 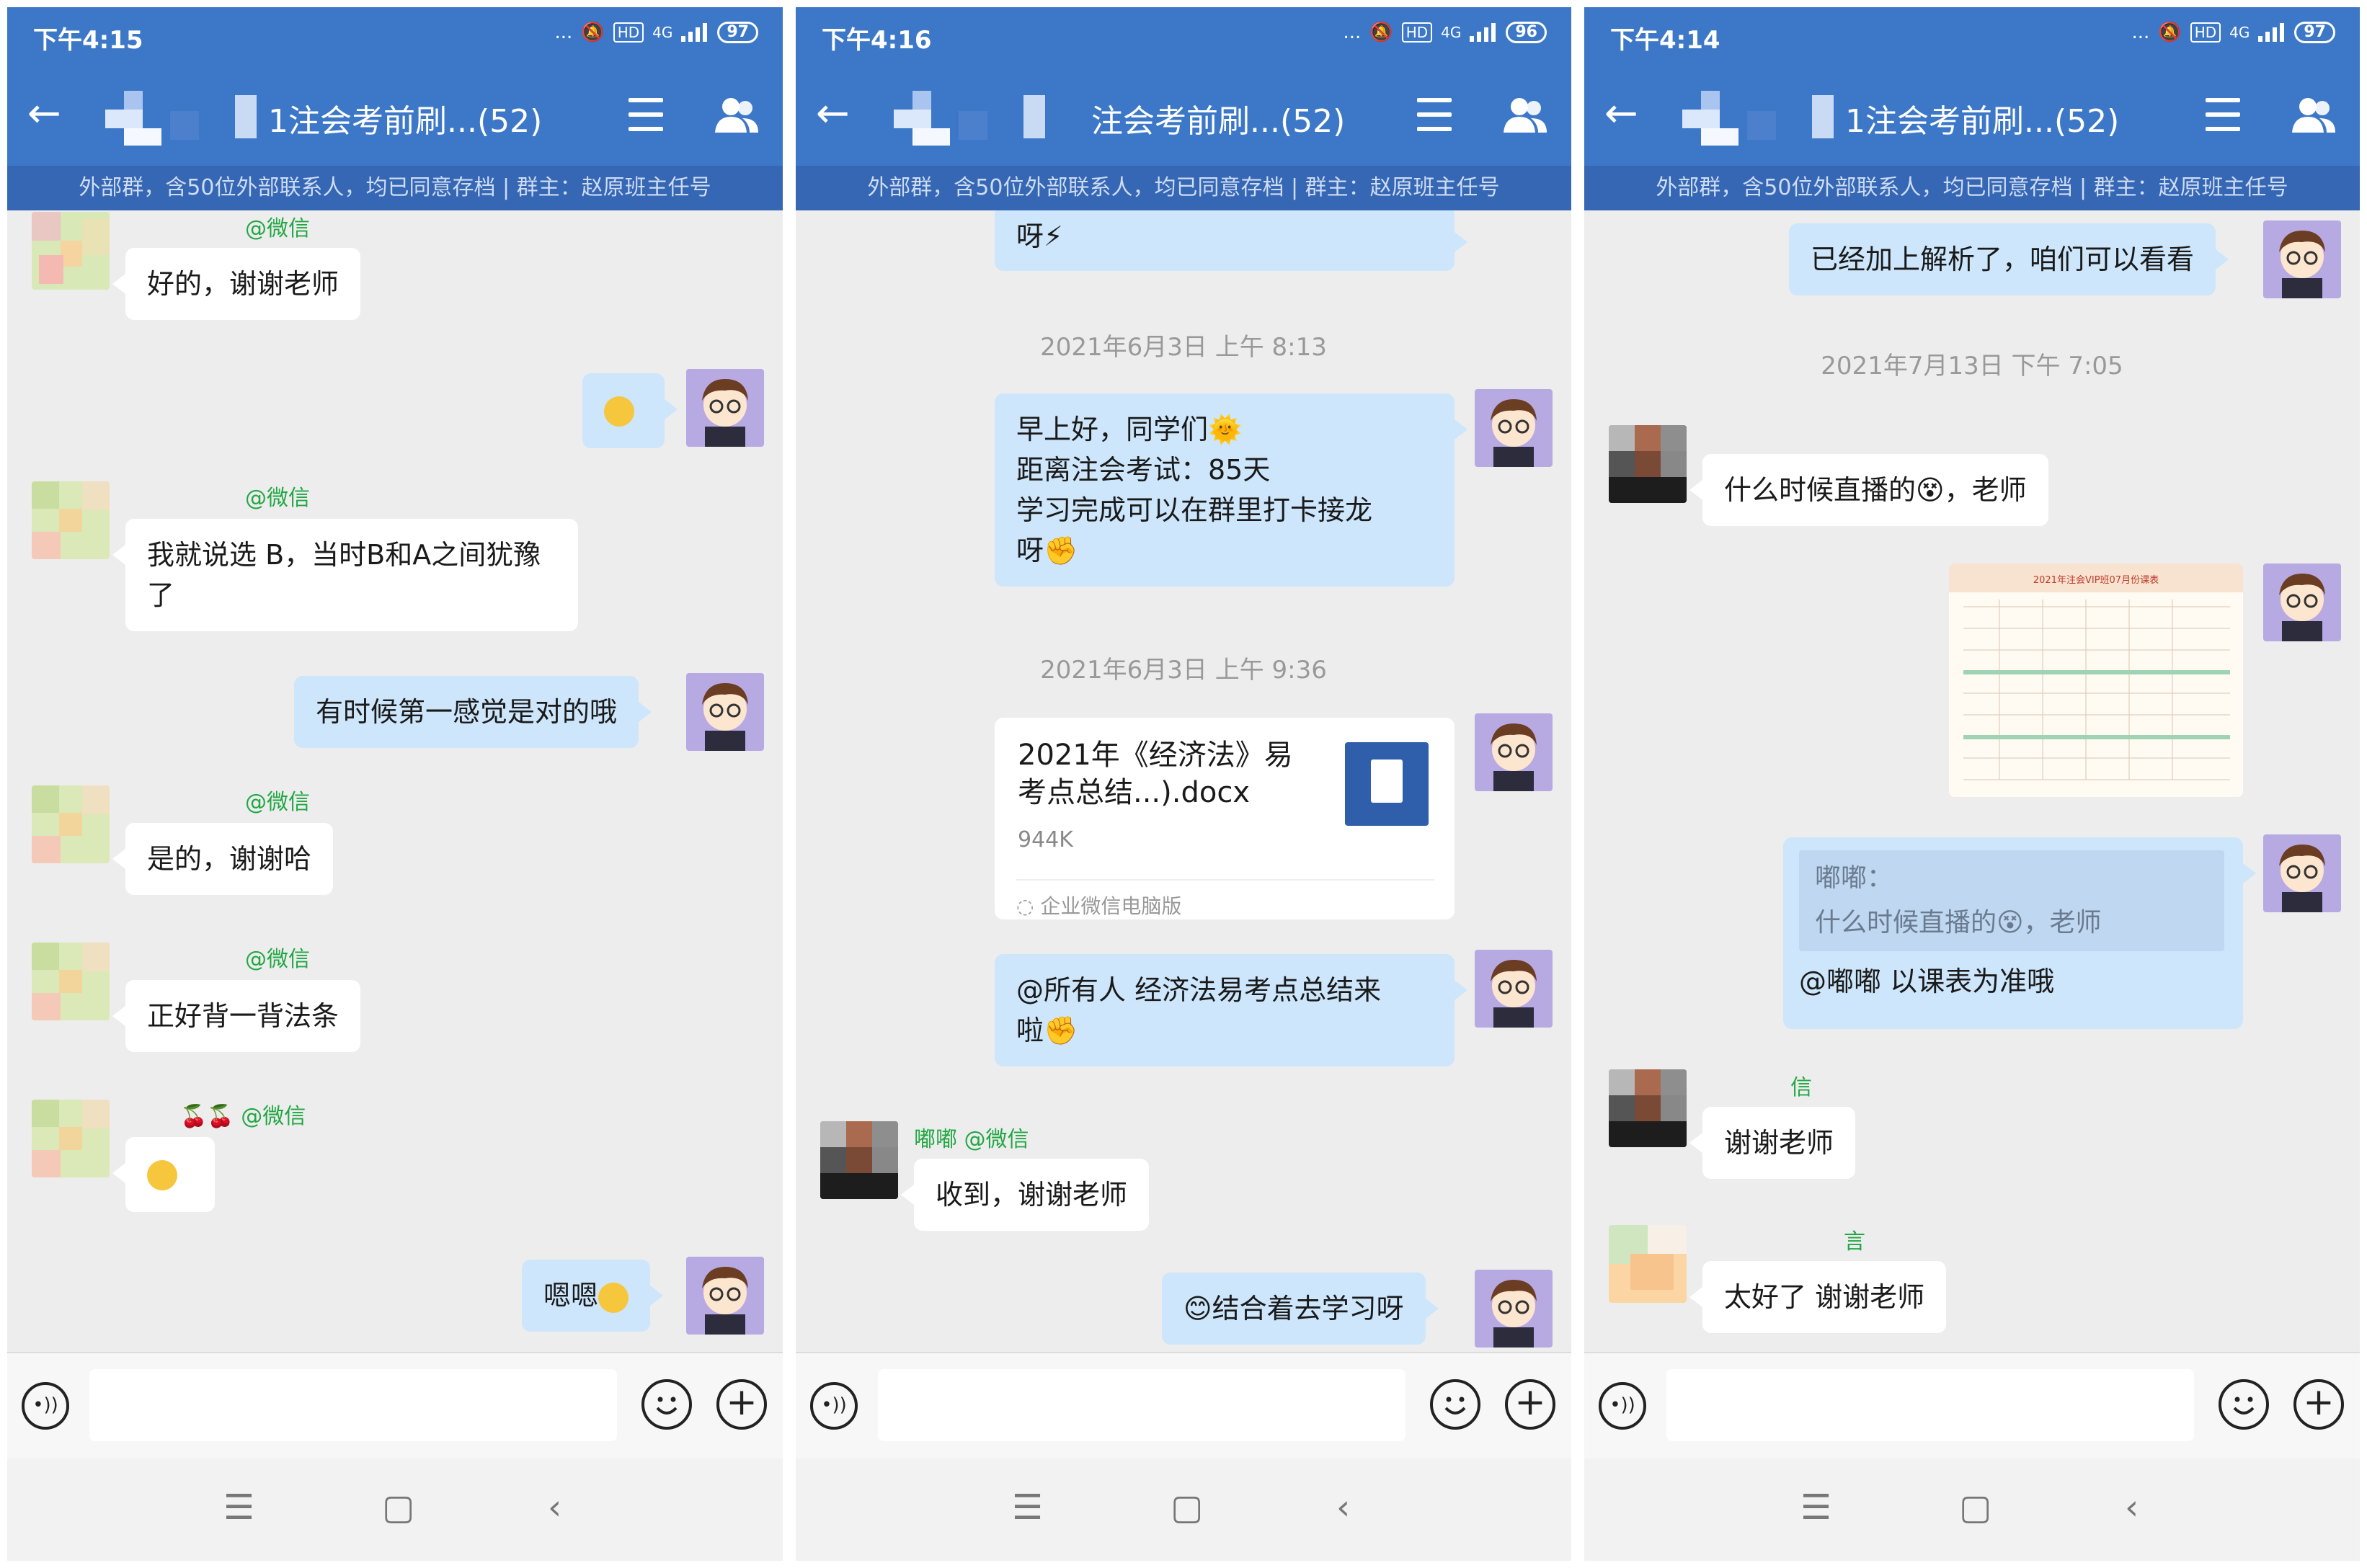 I want to click on message-bubble: 正好背一背法条, so click(x=243, y=1016).